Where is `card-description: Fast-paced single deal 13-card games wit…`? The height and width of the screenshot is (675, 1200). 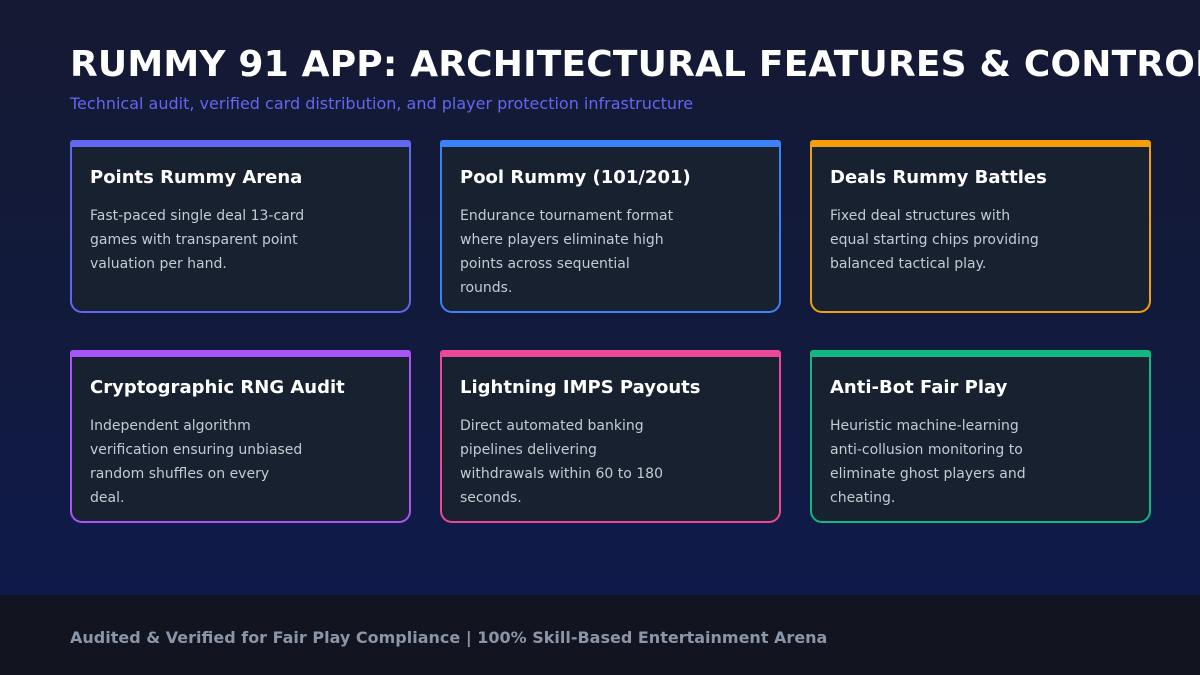 card-description: Fast-paced single deal 13-card games wit… is located at coordinates (197, 240).